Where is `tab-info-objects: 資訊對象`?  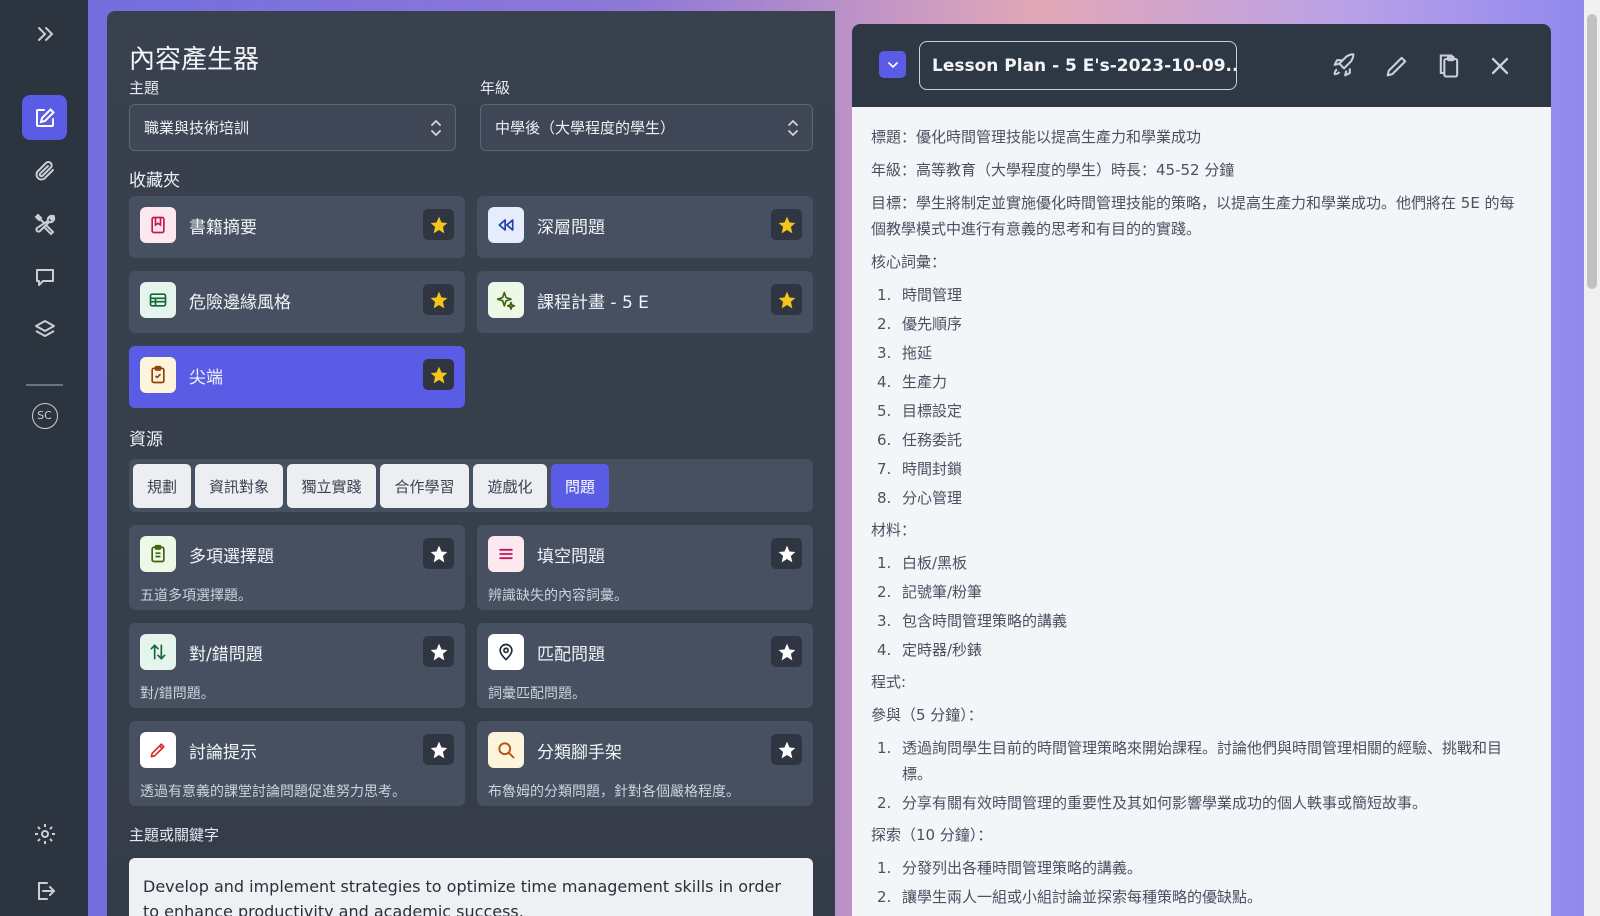 tab-info-objects: 資訊對象 is located at coordinates (239, 486).